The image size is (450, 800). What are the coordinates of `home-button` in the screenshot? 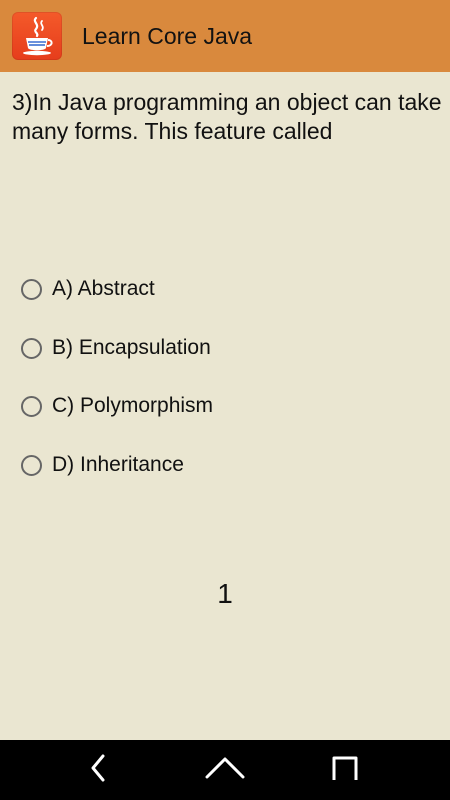 It's located at (225, 770).